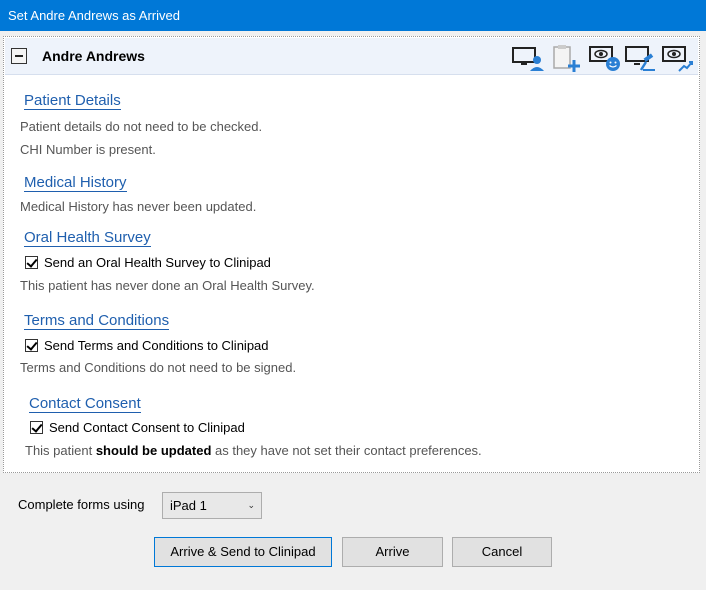  Describe the element at coordinates (94, 15) in the screenshot. I see `window-title: Set Andre Andrews as Arrived` at that location.